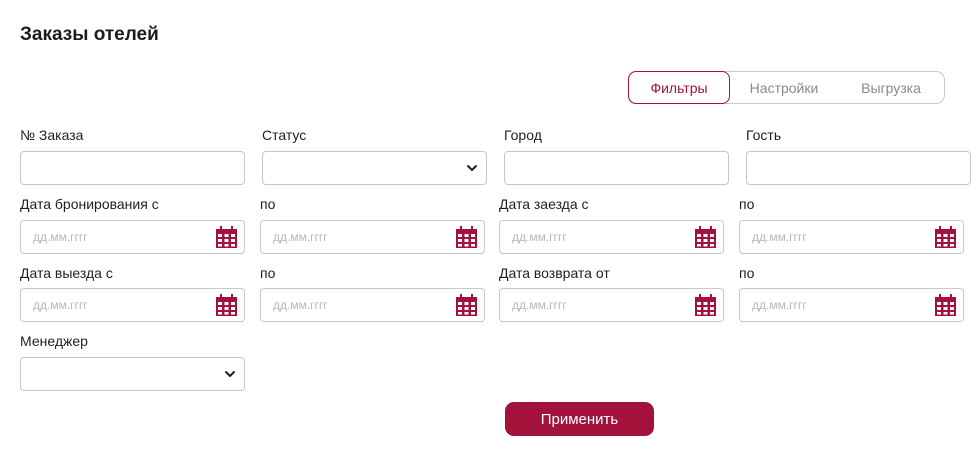  Describe the element at coordinates (747, 273) in the screenshot. I see `return-date-to-label: по` at that location.